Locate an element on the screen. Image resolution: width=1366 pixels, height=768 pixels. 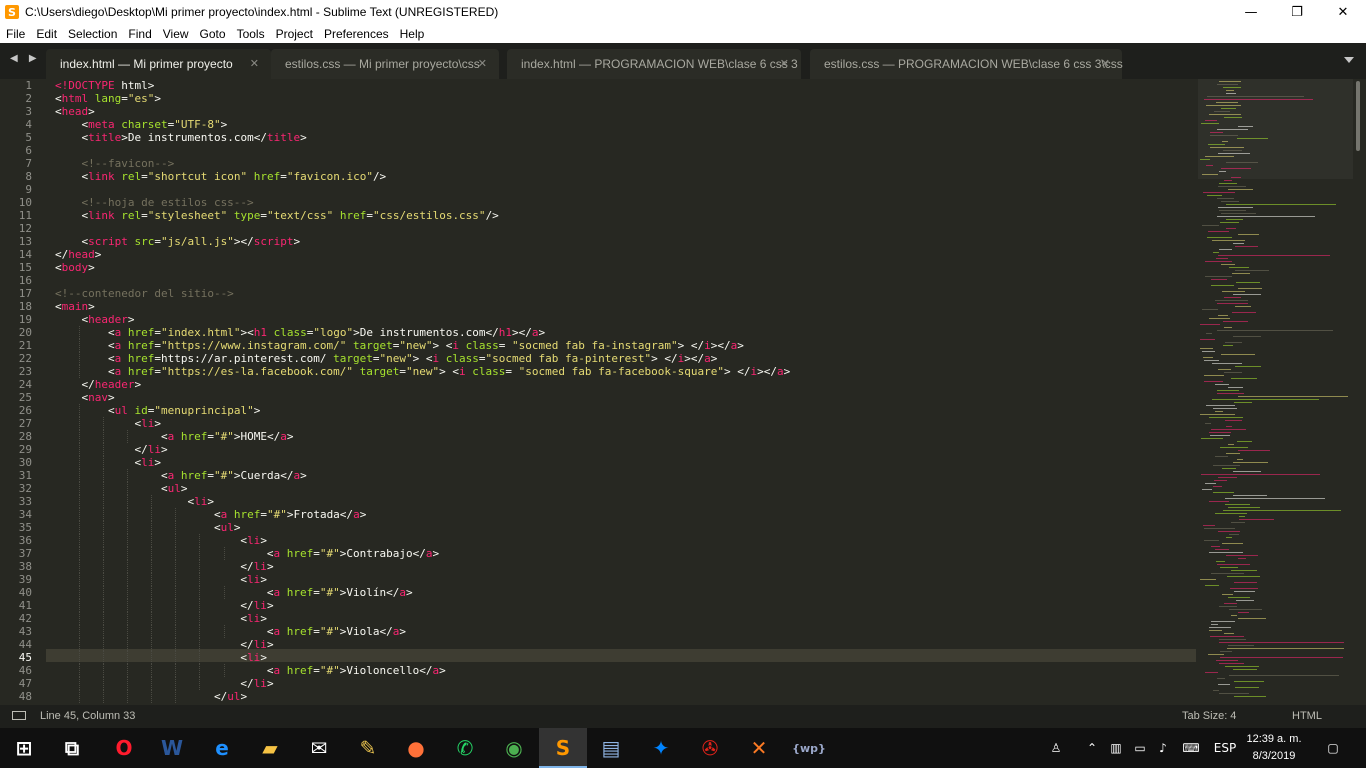
windows-start-icon: ⊞ is located at coordinates (24, 748).